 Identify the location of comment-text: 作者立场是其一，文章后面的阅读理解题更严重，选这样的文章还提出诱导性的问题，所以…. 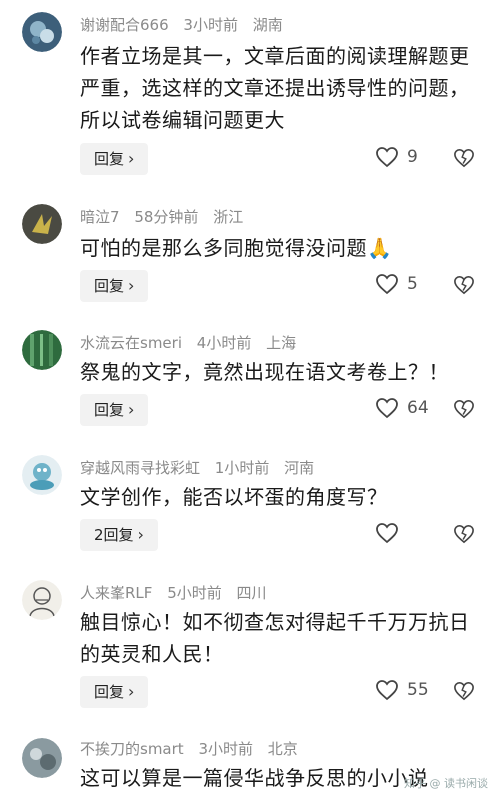
(275, 88).